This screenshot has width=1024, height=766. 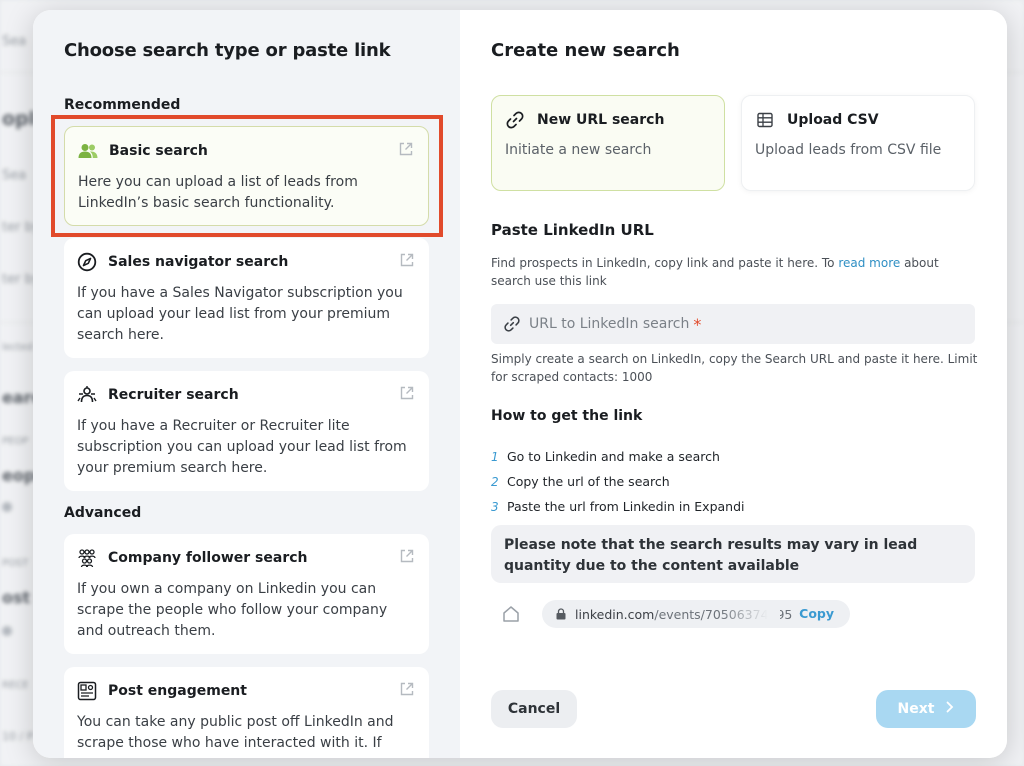 I want to click on card-title: Post engagement, so click(x=177, y=691).